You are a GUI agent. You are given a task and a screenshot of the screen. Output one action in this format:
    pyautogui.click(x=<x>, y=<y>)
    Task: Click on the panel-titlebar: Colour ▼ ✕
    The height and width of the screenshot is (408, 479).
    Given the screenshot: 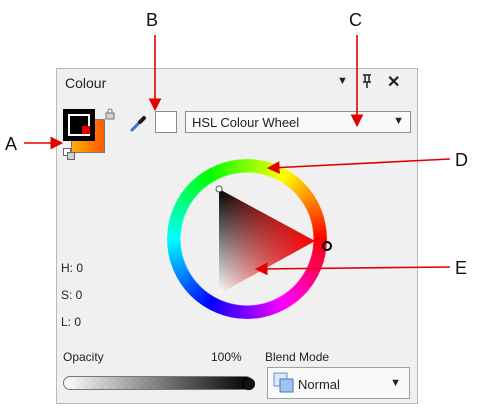 What is the action you would take?
    pyautogui.click(x=237, y=83)
    